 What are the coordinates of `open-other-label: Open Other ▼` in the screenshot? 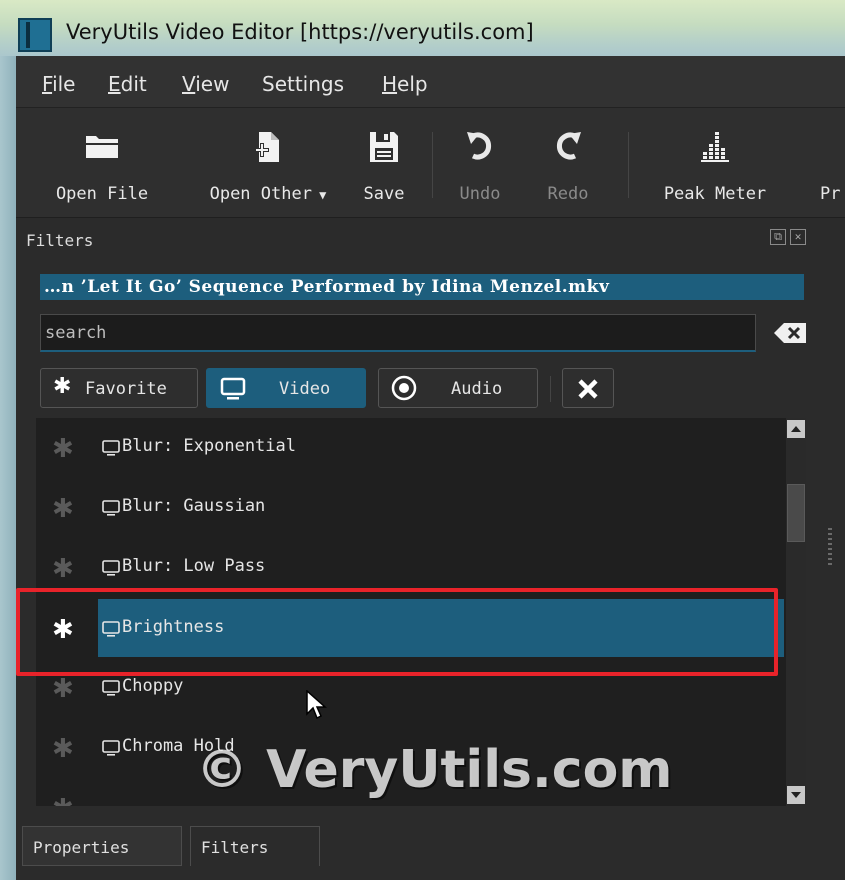 It's located at (268, 194).